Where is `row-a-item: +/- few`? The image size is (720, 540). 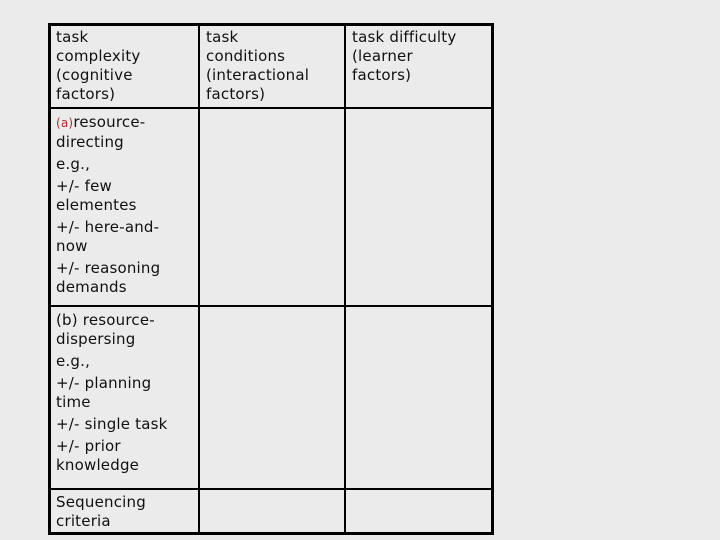
row-a-item: +/- few is located at coordinates (84, 186).